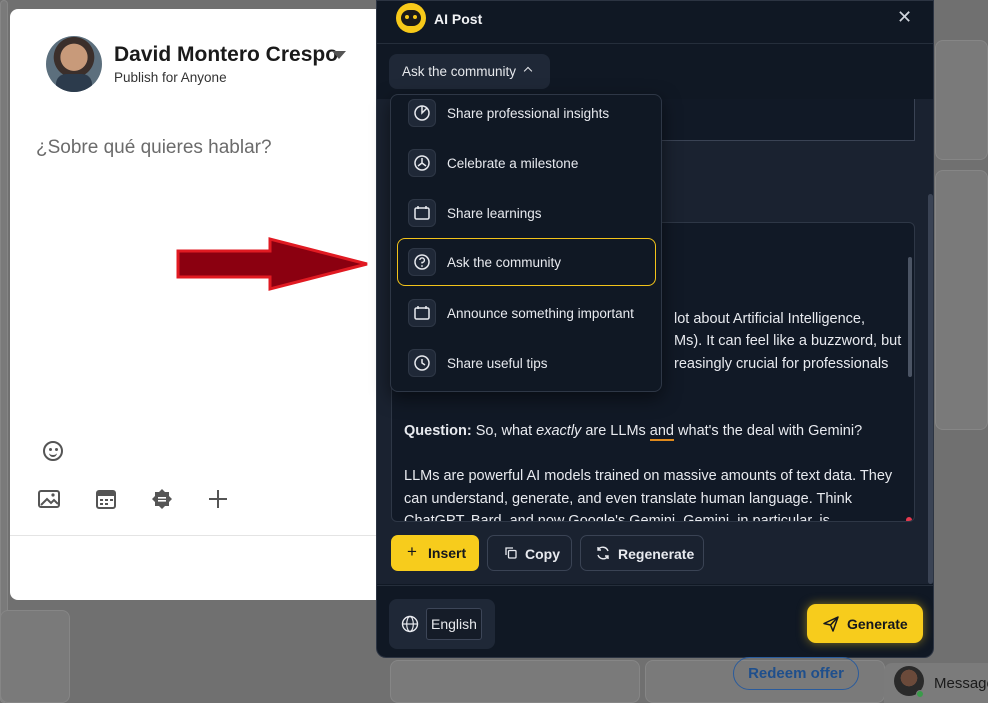 The height and width of the screenshot is (703, 988). What do you see at coordinates (494, 213) in the screenshot?
I see `dropdown-item-label: Share learnings` at bounding box center [494, 213].